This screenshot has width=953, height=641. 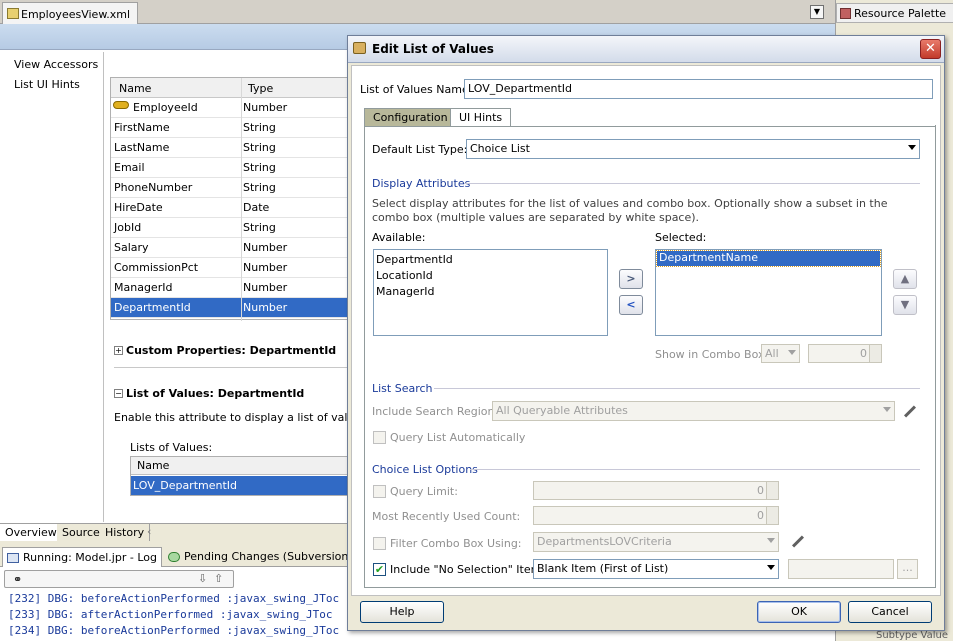 What do you see at coordinates (604, 541) in the screenshot?
I see `filter-combo-value: DepartmentsLOVCriteria` at bounding box center [604, 541].